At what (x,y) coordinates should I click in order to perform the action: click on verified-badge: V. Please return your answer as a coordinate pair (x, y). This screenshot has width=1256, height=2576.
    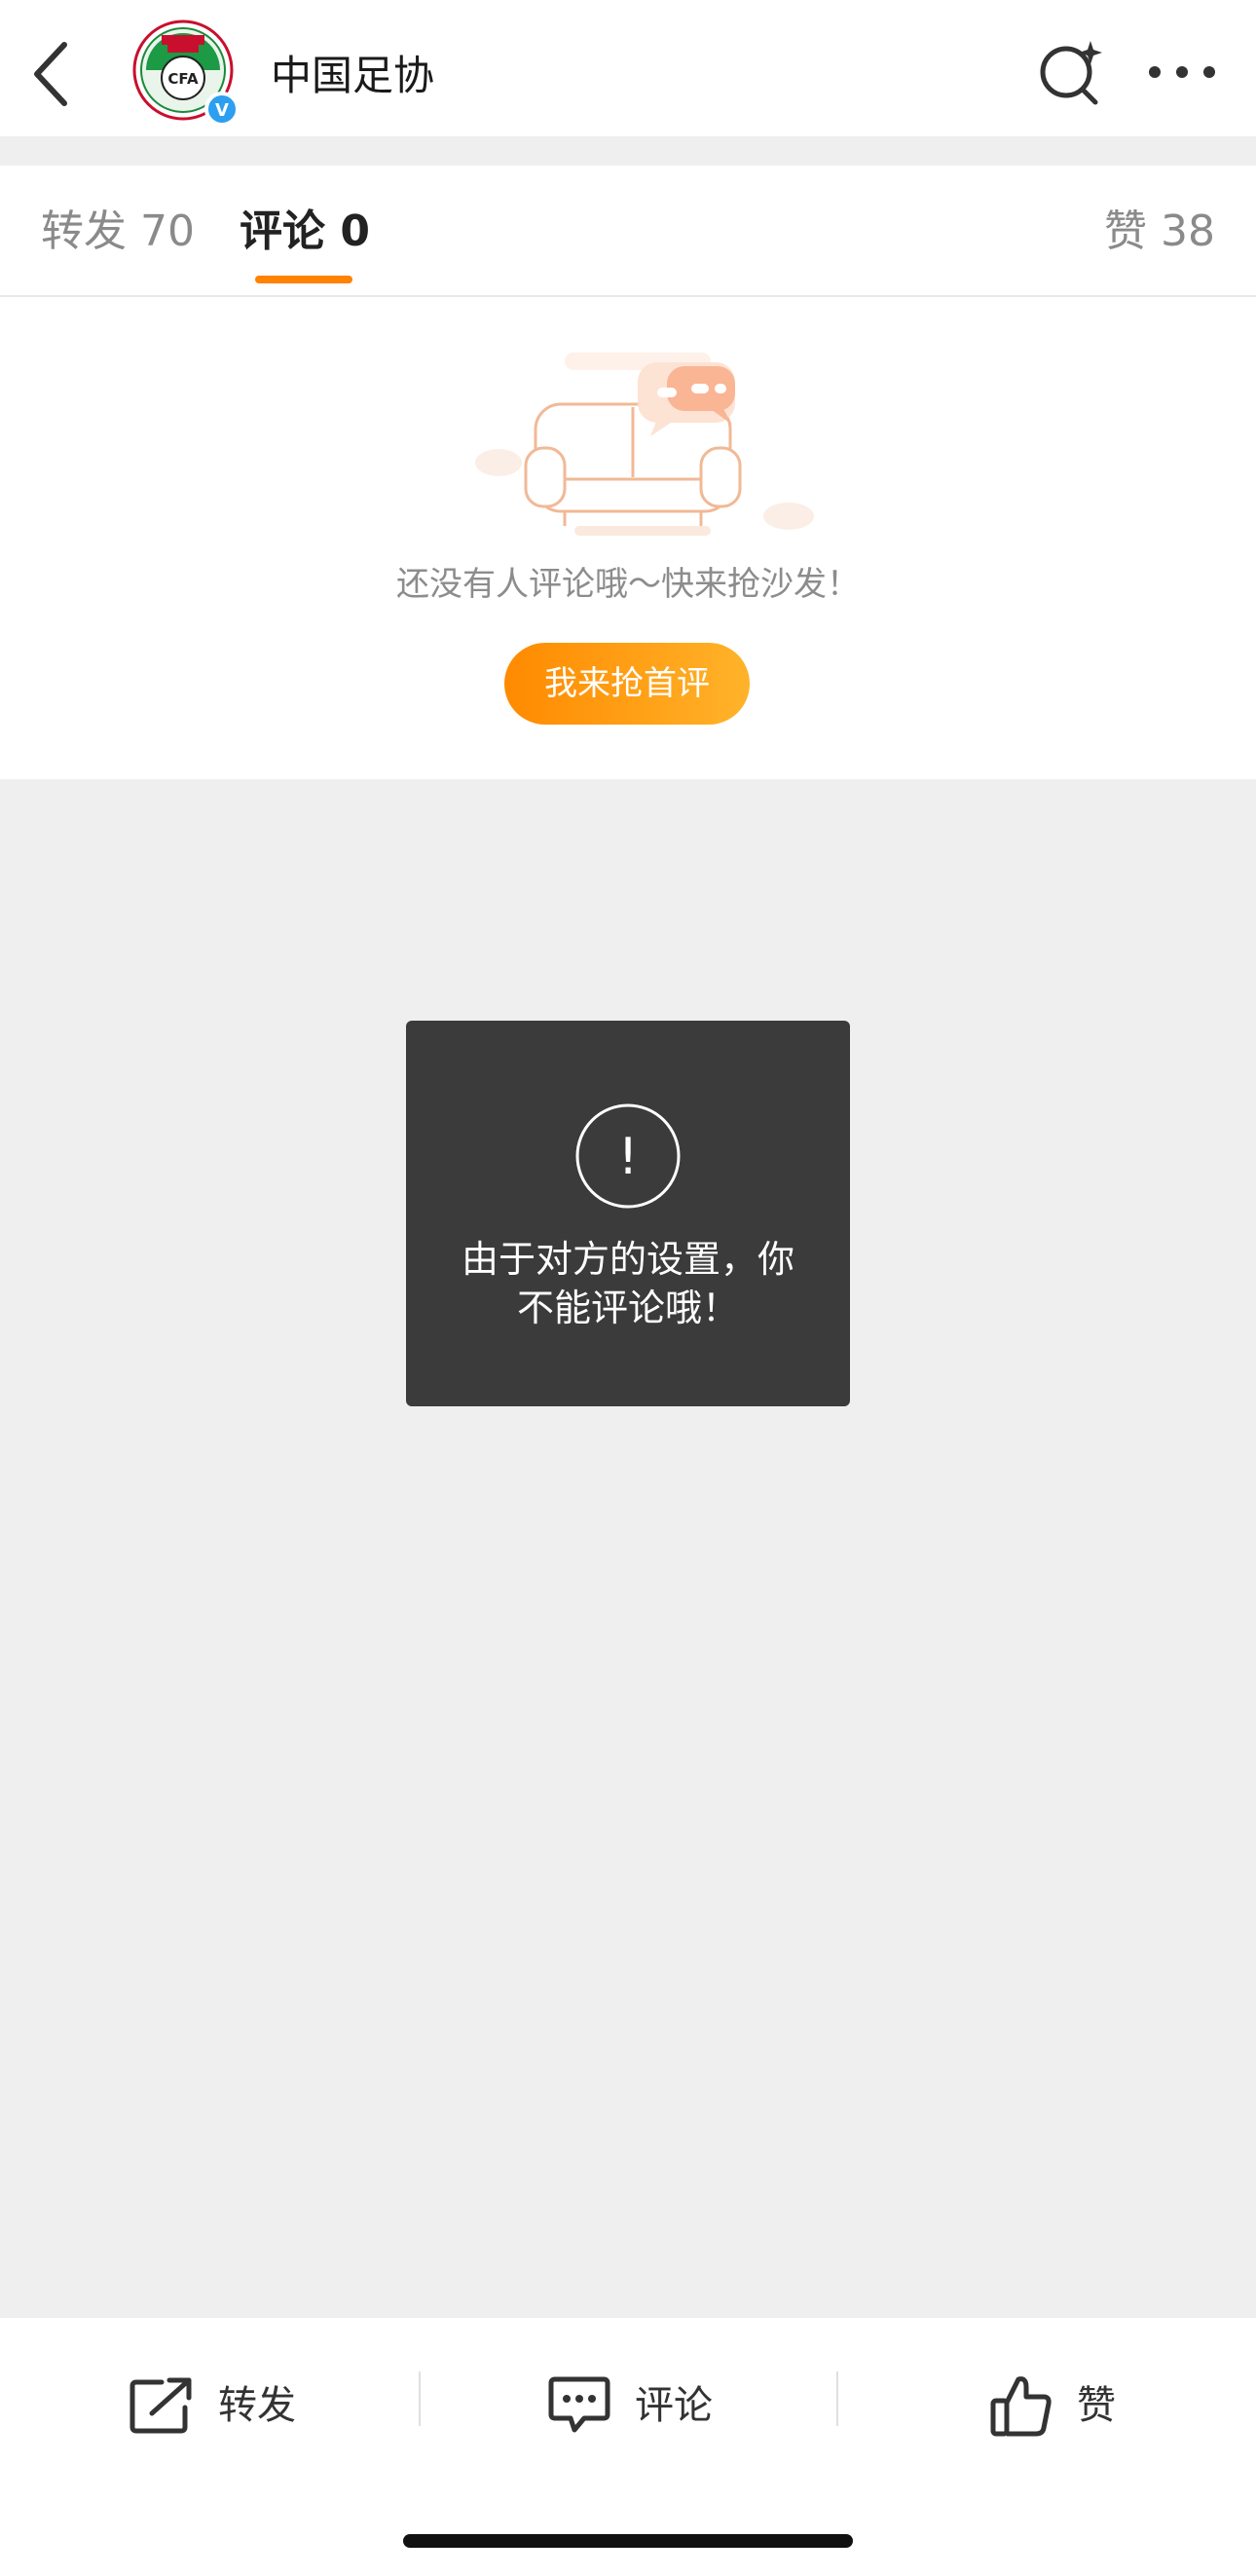
    Looking at the image, I should click on (222, 110).